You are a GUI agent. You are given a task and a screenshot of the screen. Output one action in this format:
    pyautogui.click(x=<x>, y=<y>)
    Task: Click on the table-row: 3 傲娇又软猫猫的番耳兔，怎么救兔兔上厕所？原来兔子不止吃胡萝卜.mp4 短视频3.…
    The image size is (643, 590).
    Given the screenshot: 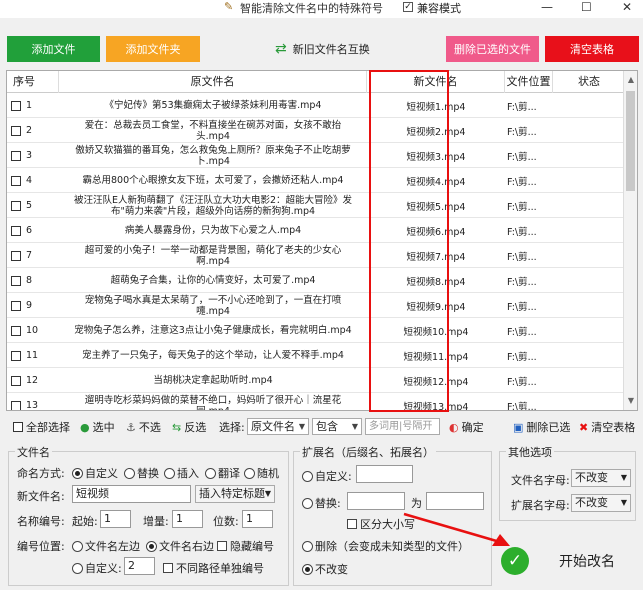 What is the action you would take?
    pyautogui.click(x=316, y=155)
    